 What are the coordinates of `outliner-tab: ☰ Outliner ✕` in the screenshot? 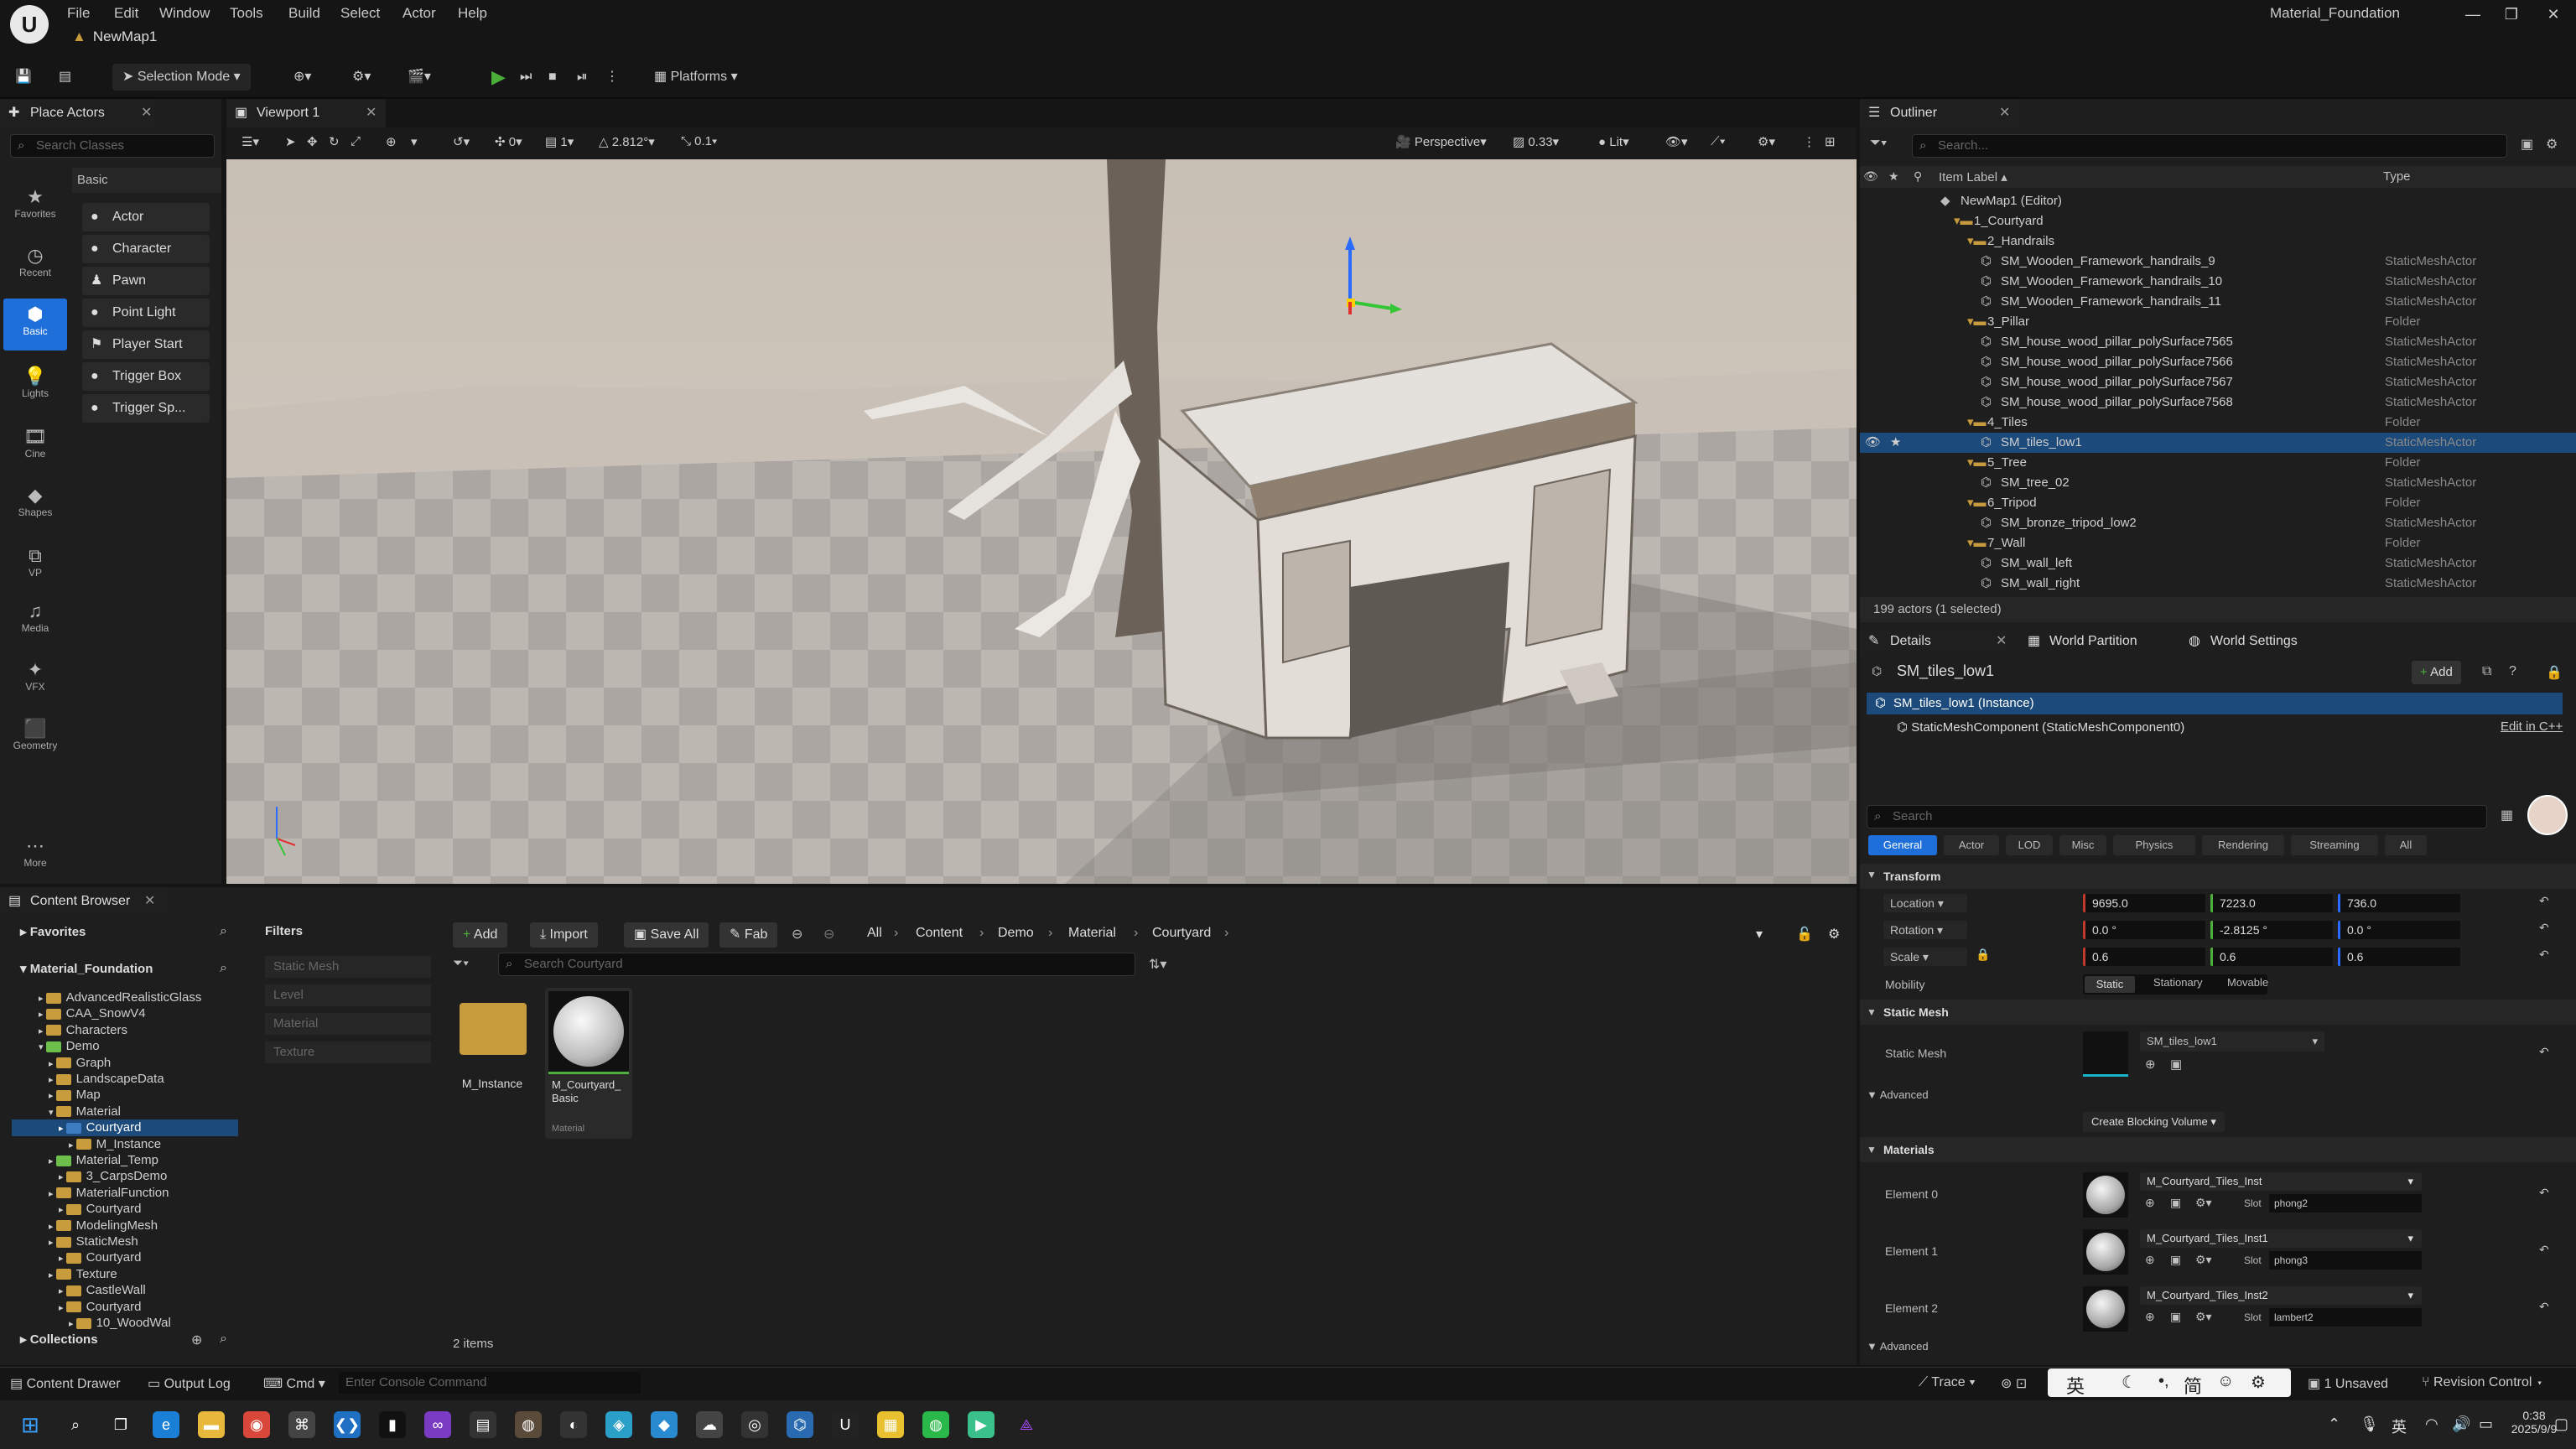 It's located at (1939, 113).